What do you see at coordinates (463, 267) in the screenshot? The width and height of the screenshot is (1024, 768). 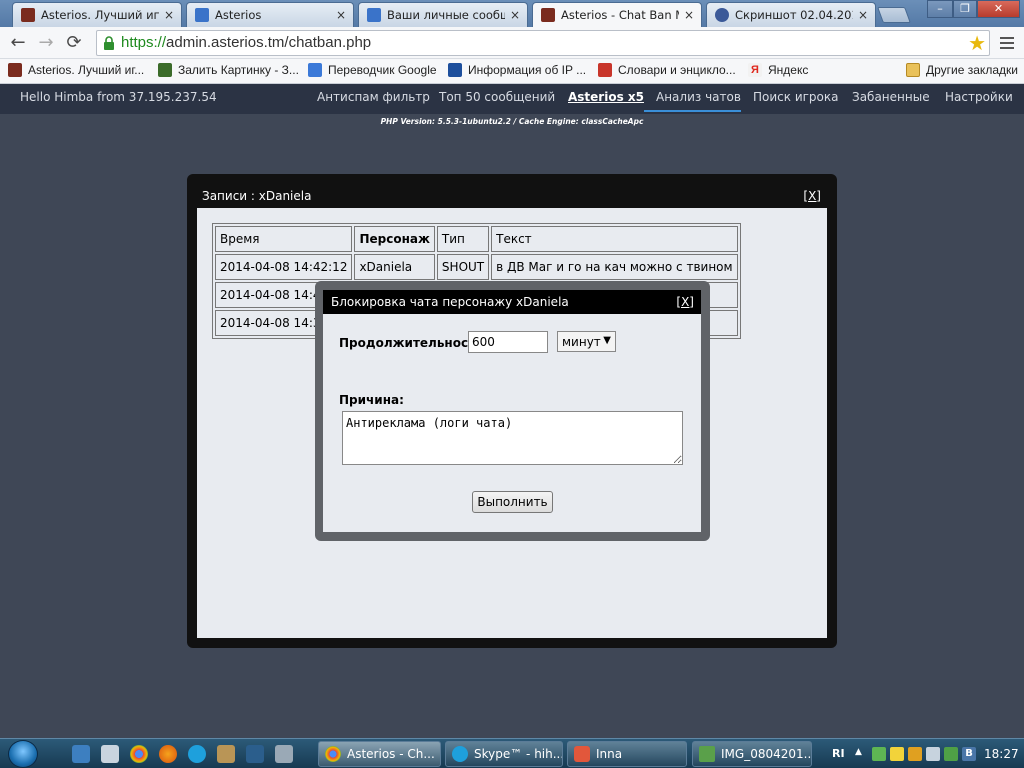 I see `cell-type: SHOUT` at bounding box center [463, 267].